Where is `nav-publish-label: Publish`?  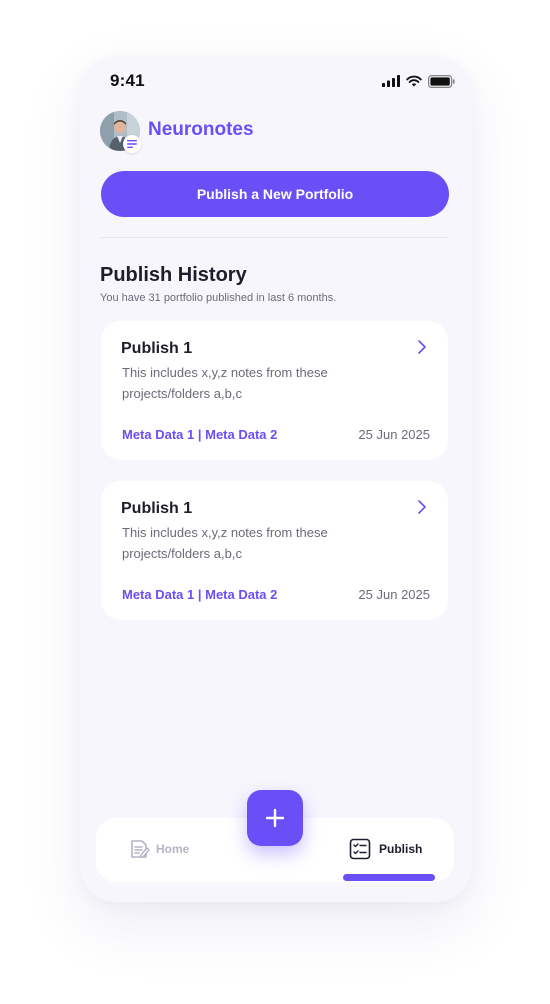
nav-publish-label: Publish is located at coordinates (401, 849).